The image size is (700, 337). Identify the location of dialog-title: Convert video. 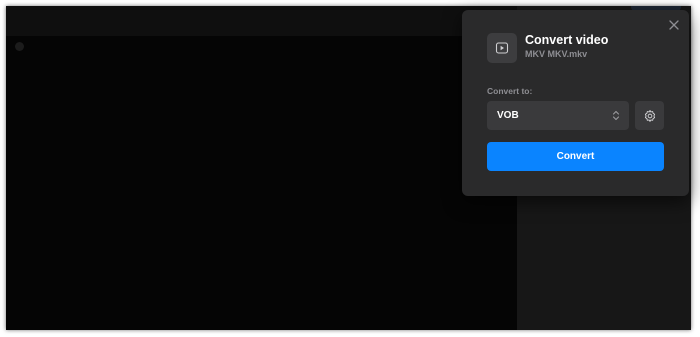
(567, 40).